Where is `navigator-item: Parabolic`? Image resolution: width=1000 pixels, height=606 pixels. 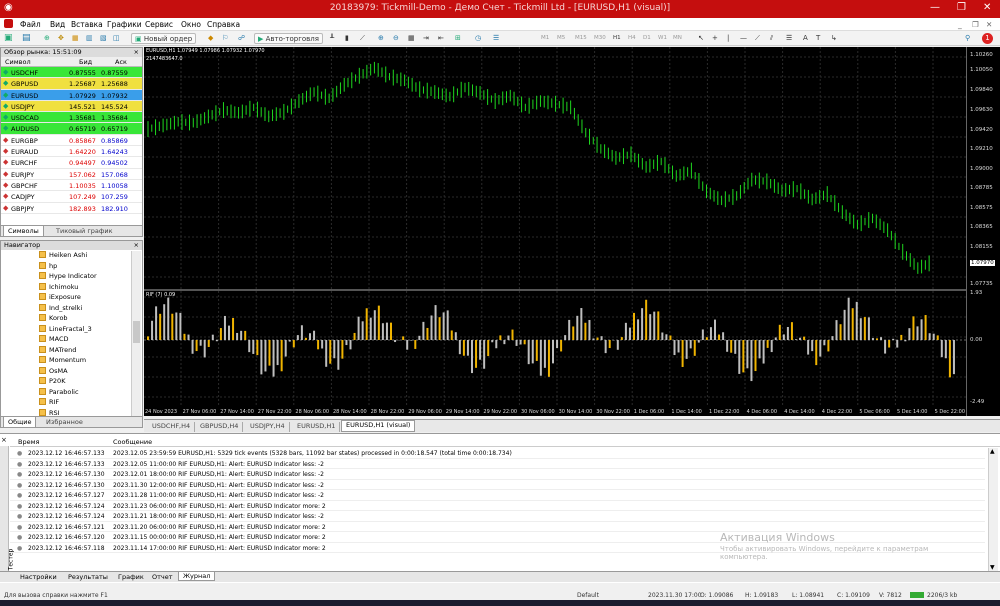 navigator-item: Parabolic is located at coordinates (71, 392).